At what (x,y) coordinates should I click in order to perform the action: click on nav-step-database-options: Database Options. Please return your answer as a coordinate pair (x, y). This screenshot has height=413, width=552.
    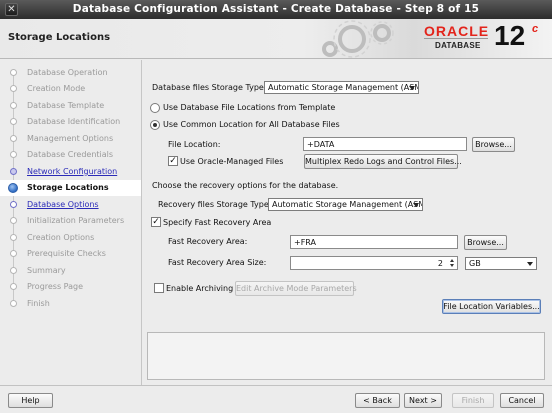
    Looking at the image, I should click on (70, 205).